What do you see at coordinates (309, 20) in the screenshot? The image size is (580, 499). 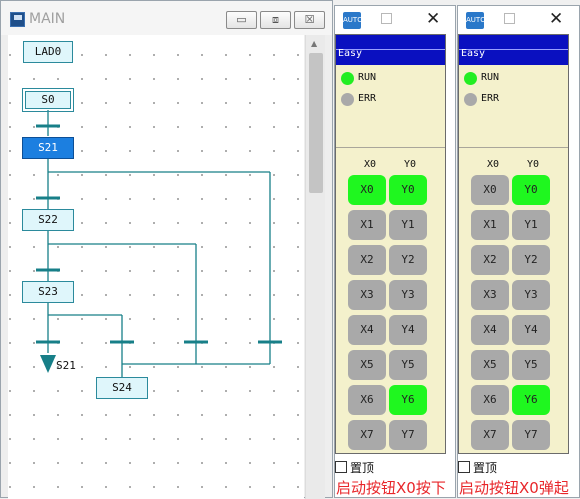 I see `close-button: ☒` at bounding box center [309, 20].